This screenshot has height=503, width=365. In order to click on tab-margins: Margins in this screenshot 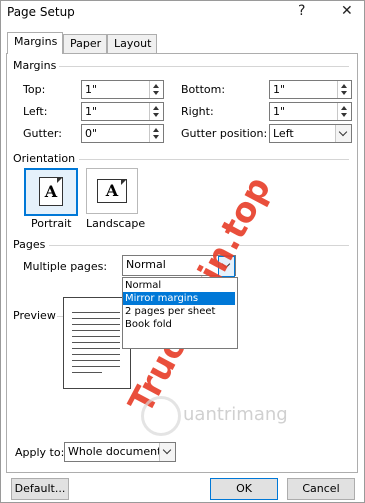, I will do `click(35, 43)`.